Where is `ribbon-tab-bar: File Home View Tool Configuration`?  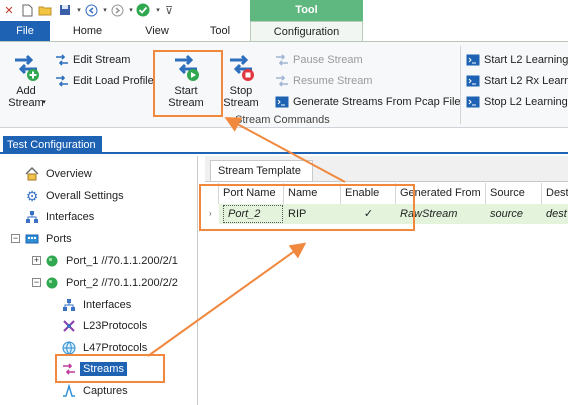
ribbon-tab-bar: File Home View Tool Configuration is located at coordinates (284, 31).